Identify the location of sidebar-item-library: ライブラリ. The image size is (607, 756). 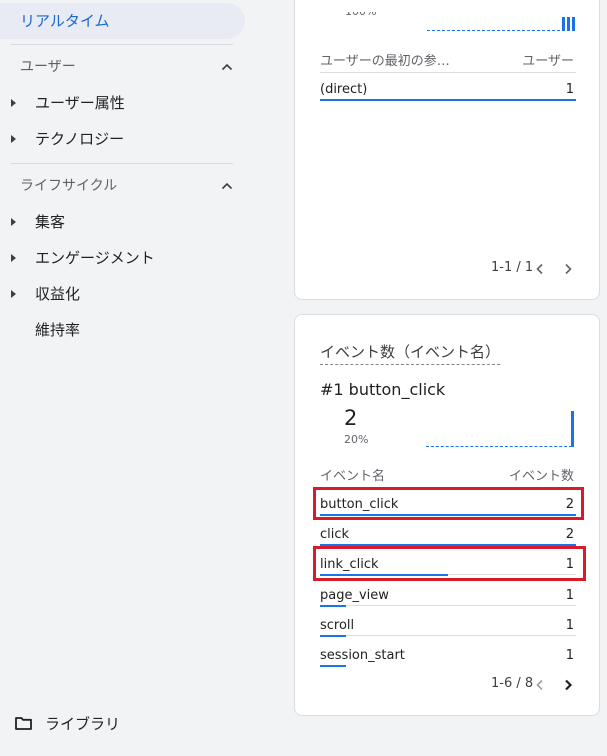
(67, 724).